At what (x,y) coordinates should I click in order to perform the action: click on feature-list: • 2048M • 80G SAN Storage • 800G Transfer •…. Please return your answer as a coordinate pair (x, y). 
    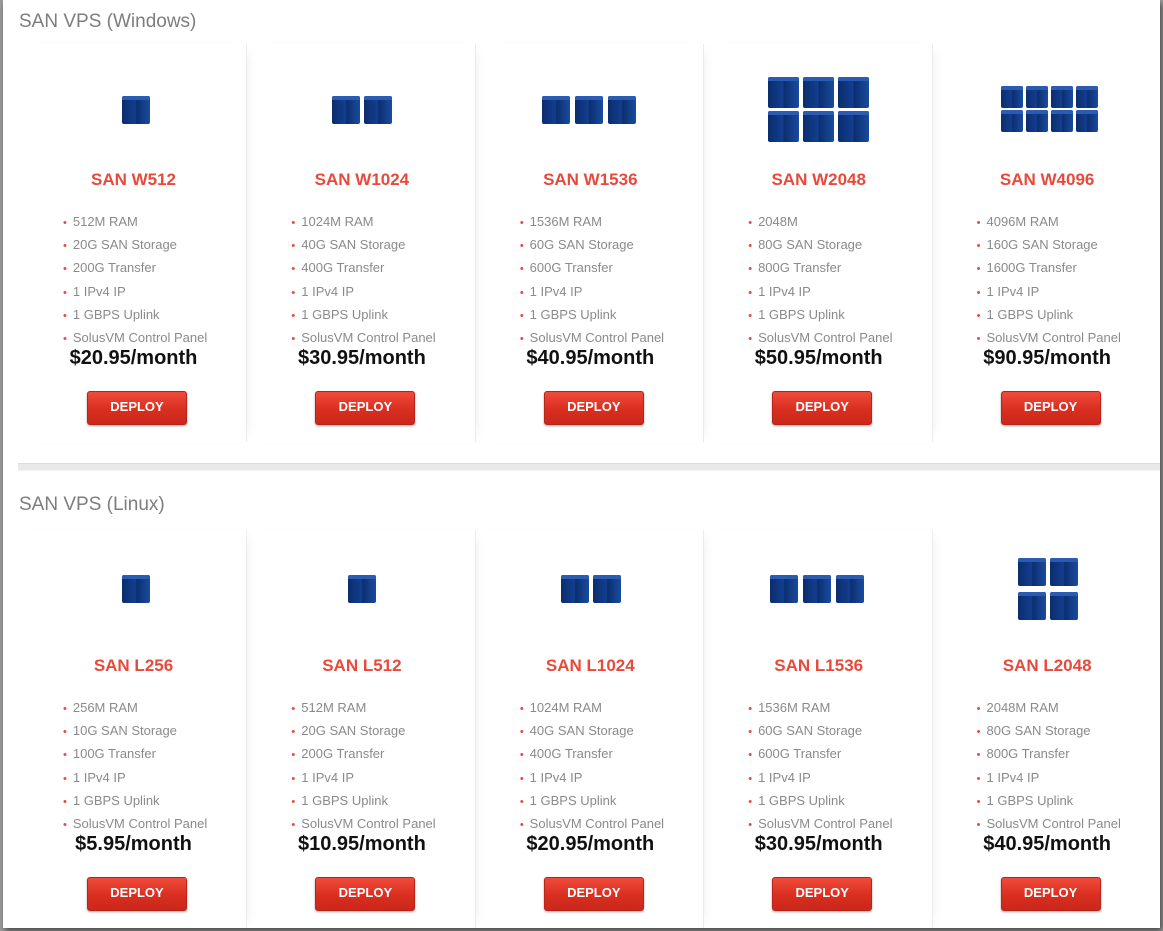
    Looking at the image, I should click on (820, 280).